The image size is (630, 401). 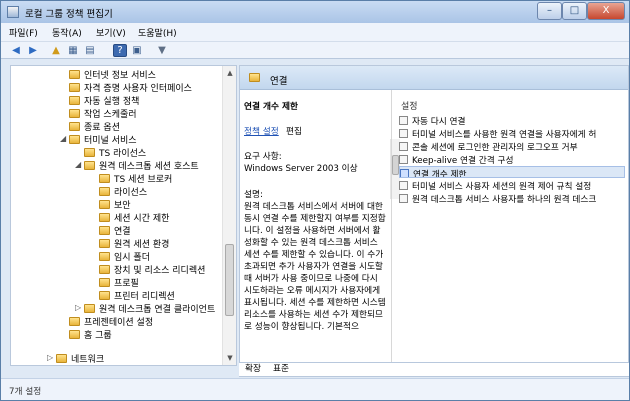 What do you see at coordinates (88, 360) in the screenshot?
I see `tree-item-label: 네트워크` at bounding box center [88, 360].